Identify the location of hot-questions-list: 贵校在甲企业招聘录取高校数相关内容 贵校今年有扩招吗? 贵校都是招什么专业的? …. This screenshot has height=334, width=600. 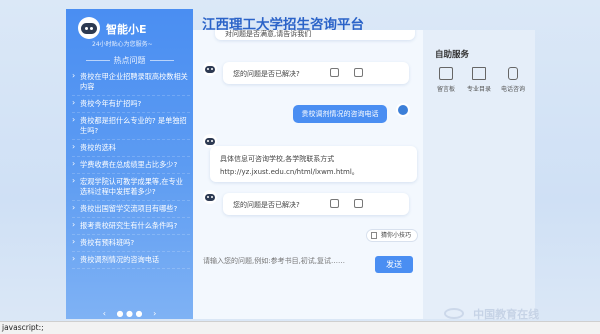
(131, 169).